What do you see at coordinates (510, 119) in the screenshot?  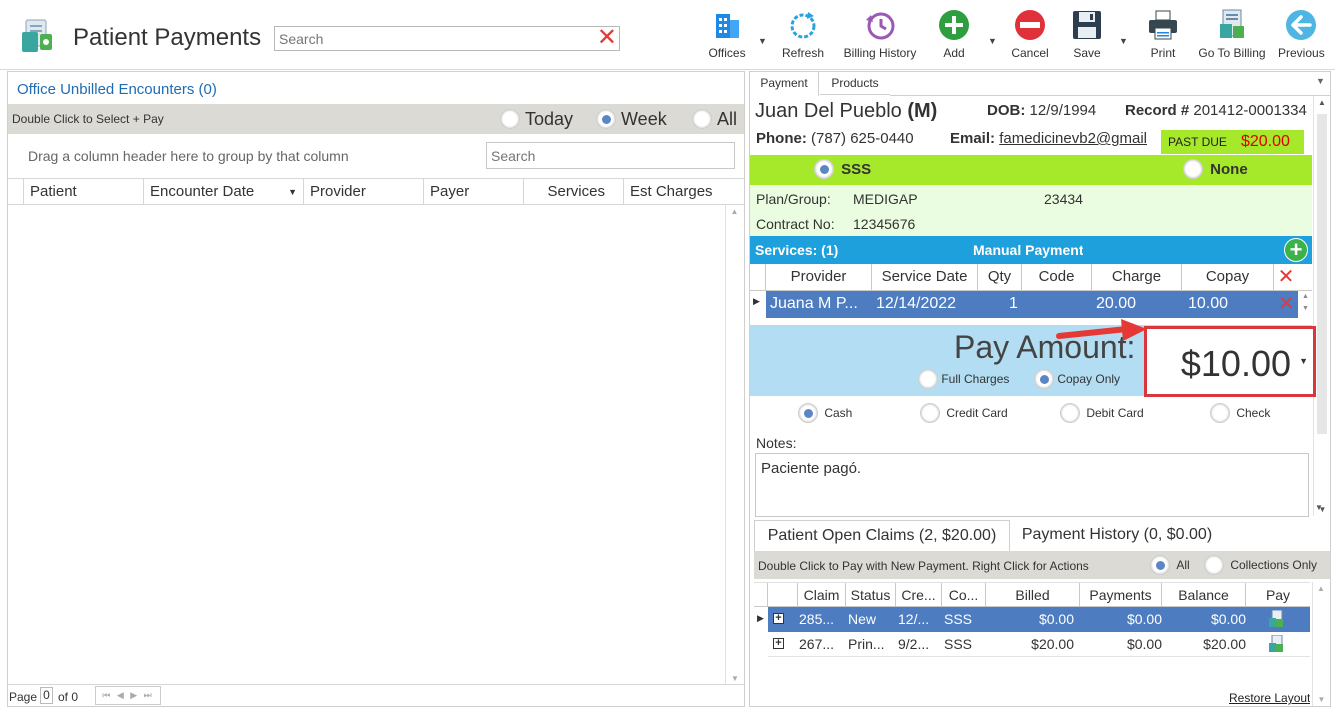 I see `filter-today-radio` at bounding box center [510, 119].